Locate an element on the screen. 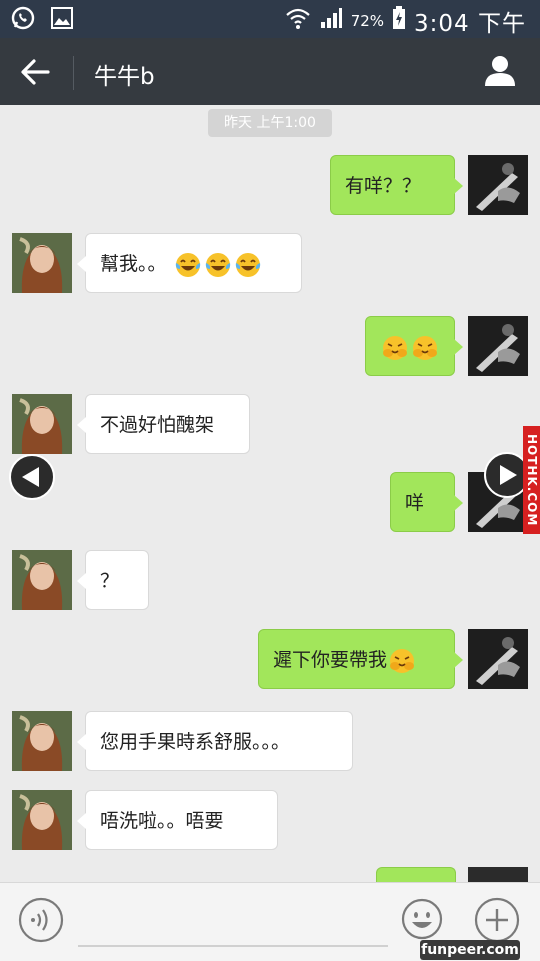 The width and height of the screenshot is (540, 961). signal-icon is located at coordinates (331, 21).